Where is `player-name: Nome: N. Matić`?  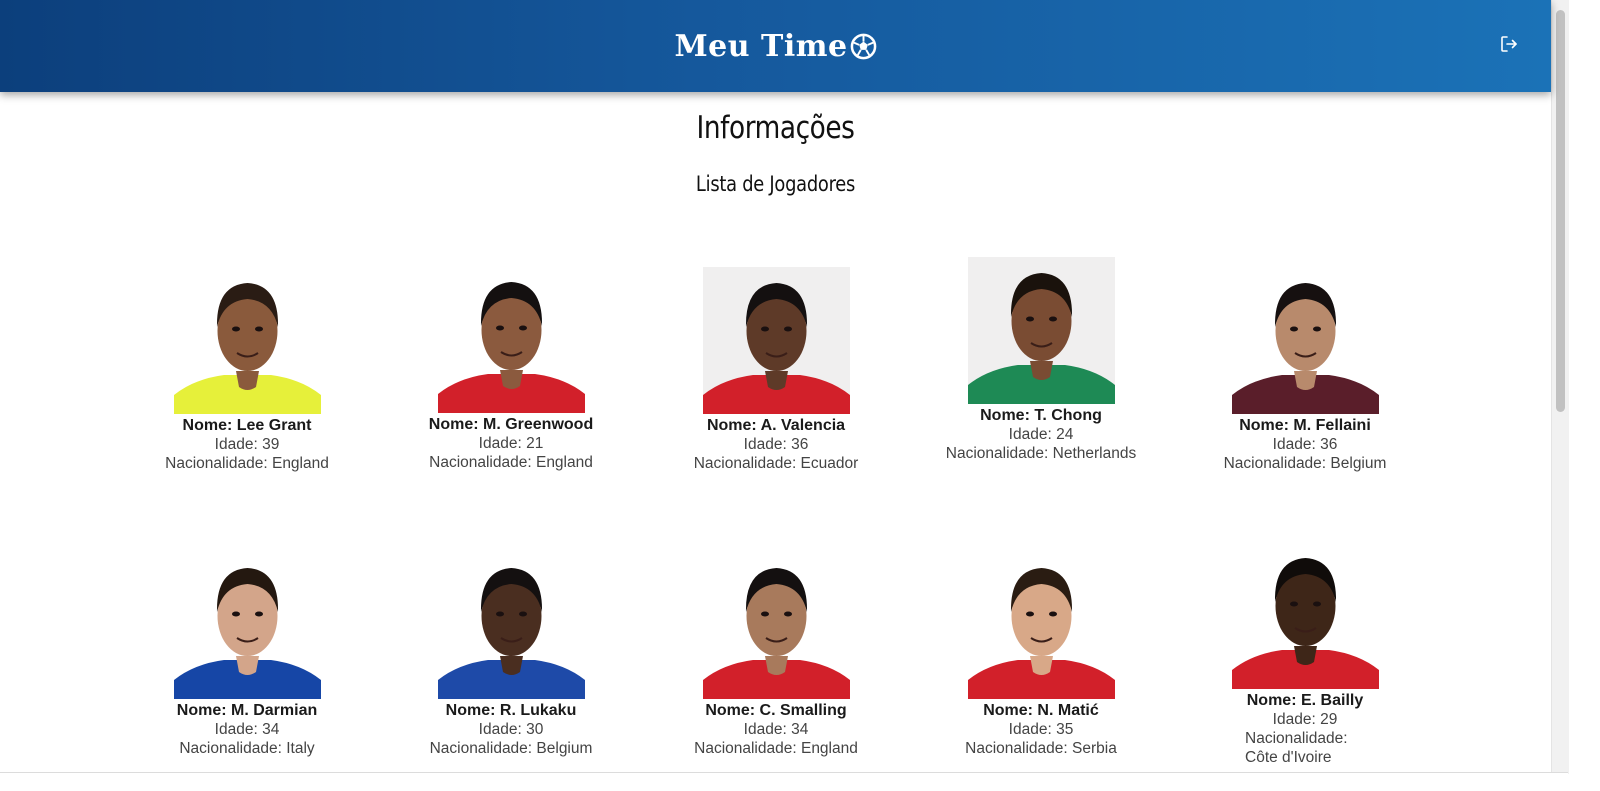
player-name: Nome: N. Matić is located at coordinates (1041, 710).